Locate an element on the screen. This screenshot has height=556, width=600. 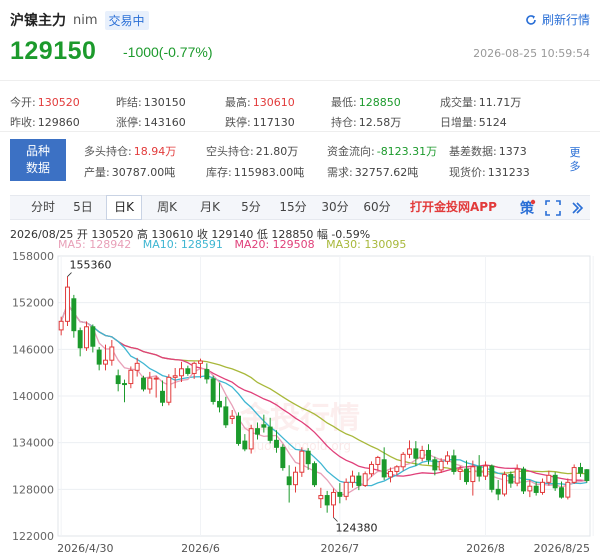
last-price: 129150 is located at coordinates (53, 51).